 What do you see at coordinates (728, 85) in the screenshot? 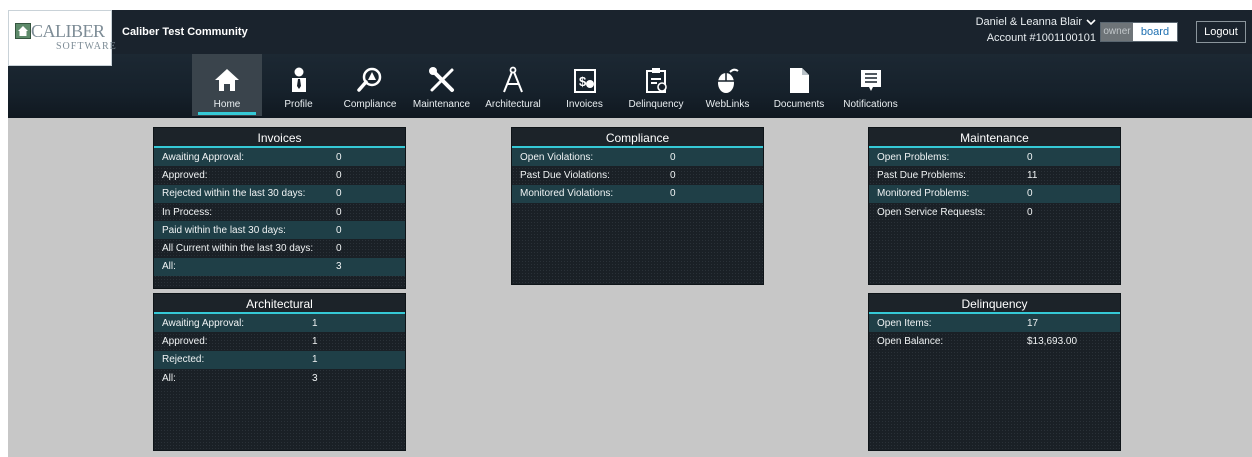
I see `nav-item-weblinks: WebLinks` at bounding box center [728, 85].